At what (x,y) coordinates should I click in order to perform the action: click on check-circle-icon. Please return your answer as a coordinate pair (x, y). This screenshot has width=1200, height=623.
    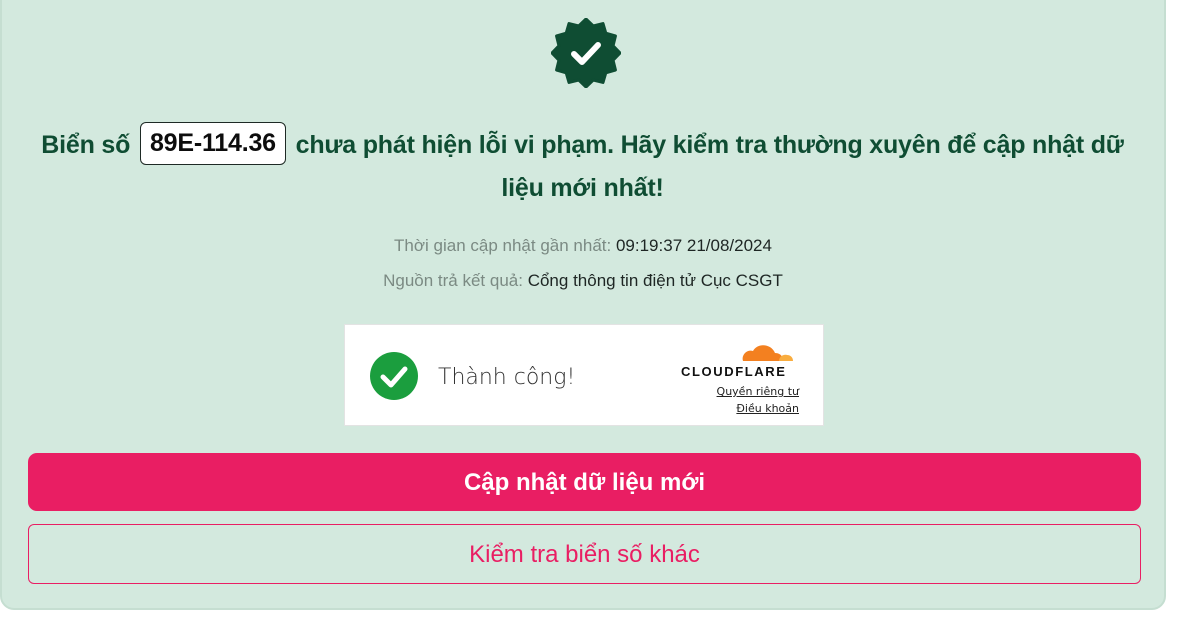
    Looking at the image, I should click on (394, 376).